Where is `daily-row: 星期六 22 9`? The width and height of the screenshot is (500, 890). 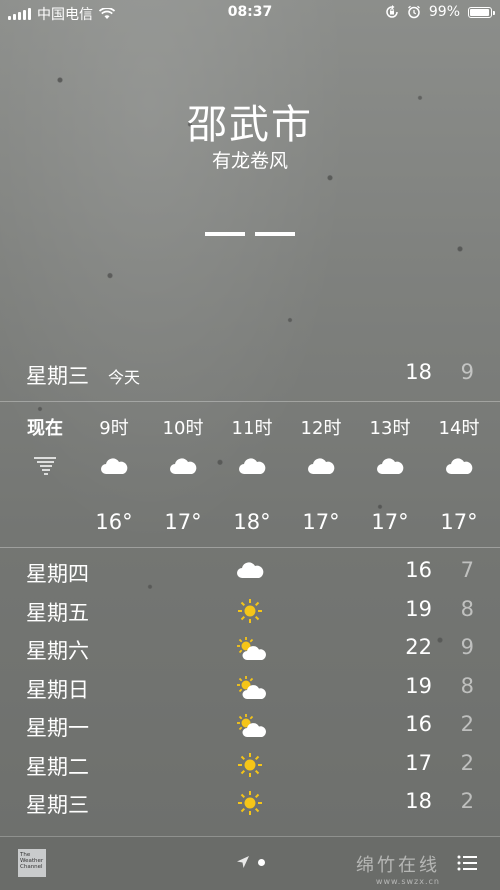 daily-row: 星期六 22 9 is located at coordinates (250, 650).